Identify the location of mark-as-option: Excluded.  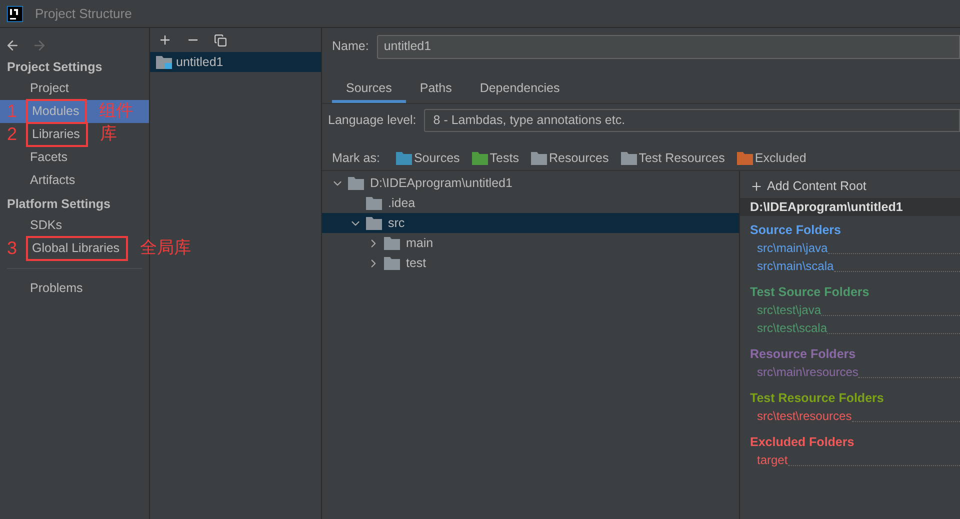
(771, 158).